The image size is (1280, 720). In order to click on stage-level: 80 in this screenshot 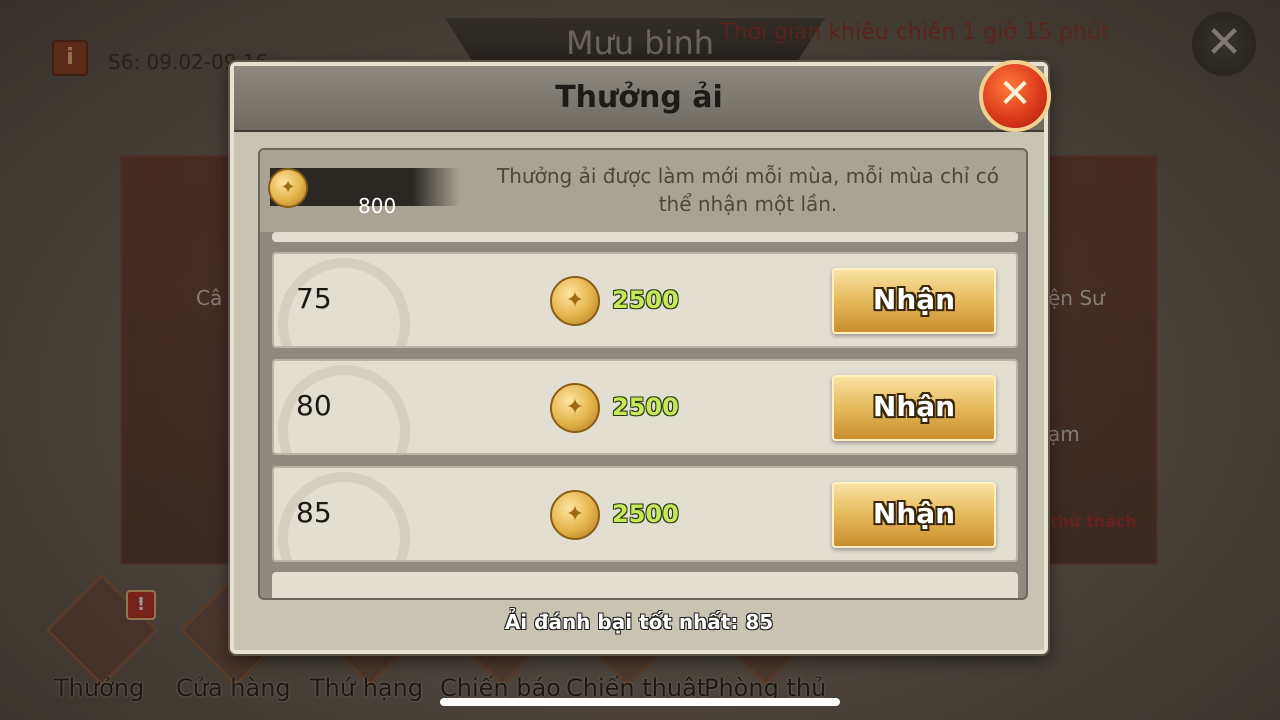, I will do `click(314, 405)`.